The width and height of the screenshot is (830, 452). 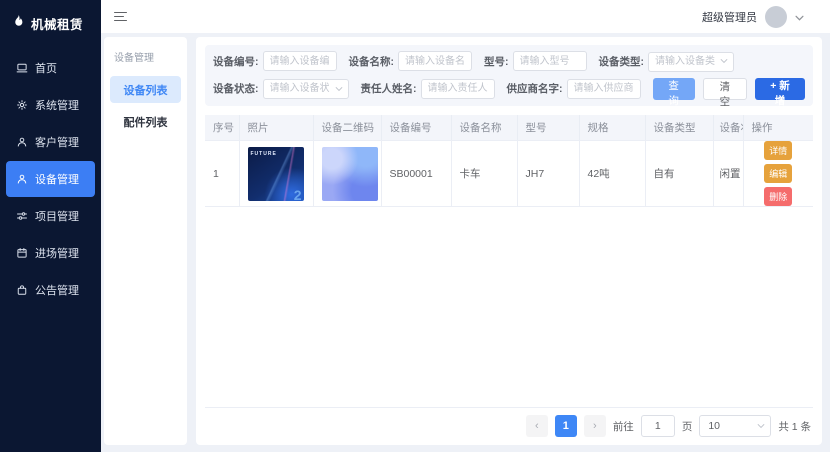 What do you see at coordinates (496, 61) in the screenshot?
I see `field-label: 型号:` at bounding box center [496, 61].